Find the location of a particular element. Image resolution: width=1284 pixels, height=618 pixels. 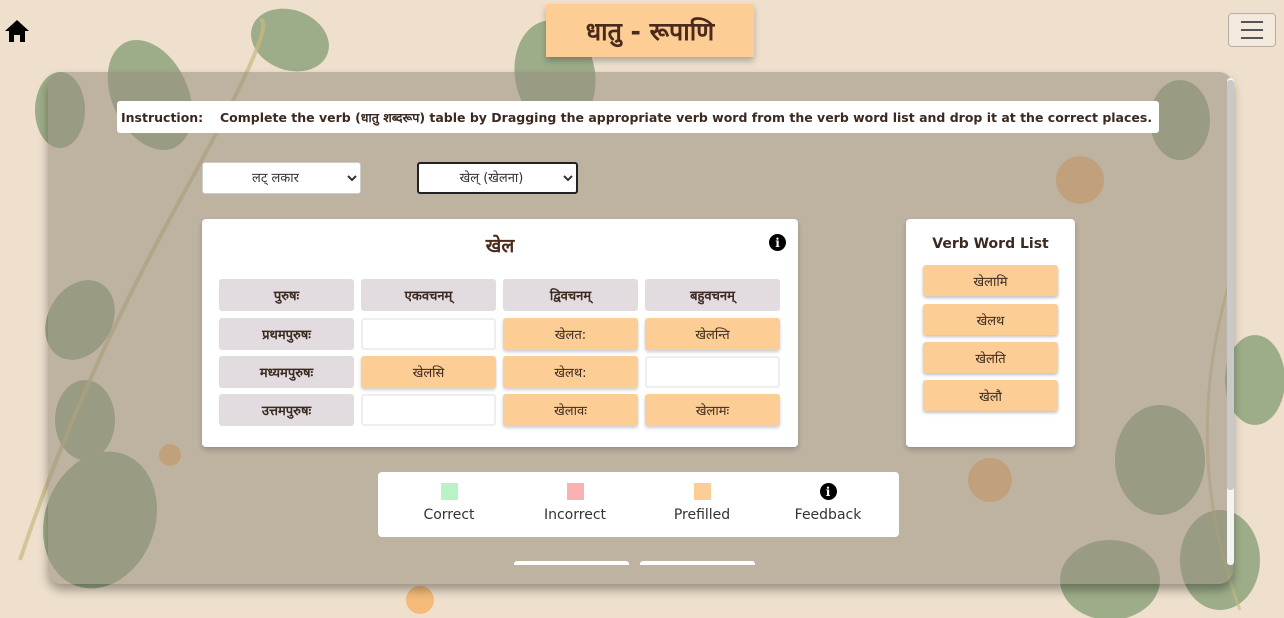

incorrect-swatch is located at coordinates (575, 491).